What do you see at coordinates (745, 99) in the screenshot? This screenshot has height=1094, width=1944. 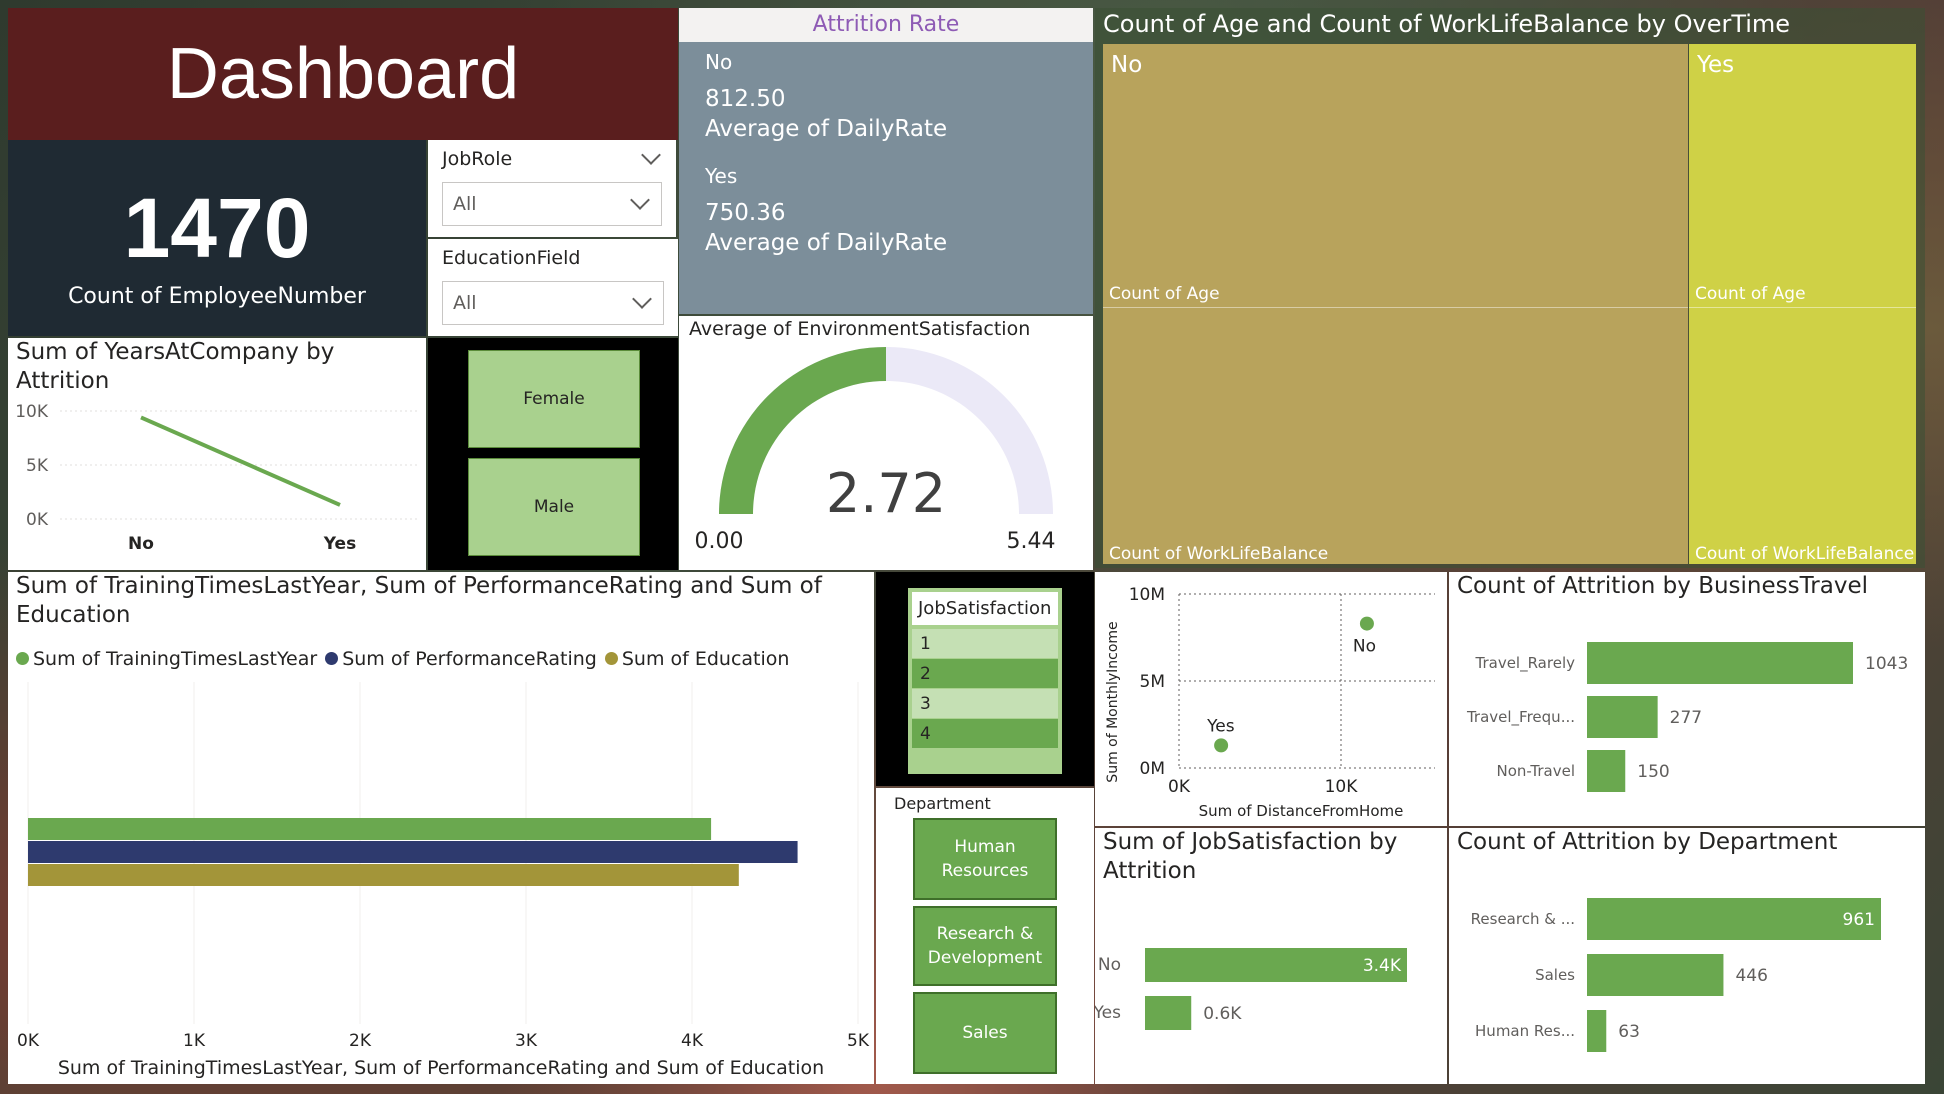 I see `attrition-no-value: 812.50` at bounding box center [745, 99].